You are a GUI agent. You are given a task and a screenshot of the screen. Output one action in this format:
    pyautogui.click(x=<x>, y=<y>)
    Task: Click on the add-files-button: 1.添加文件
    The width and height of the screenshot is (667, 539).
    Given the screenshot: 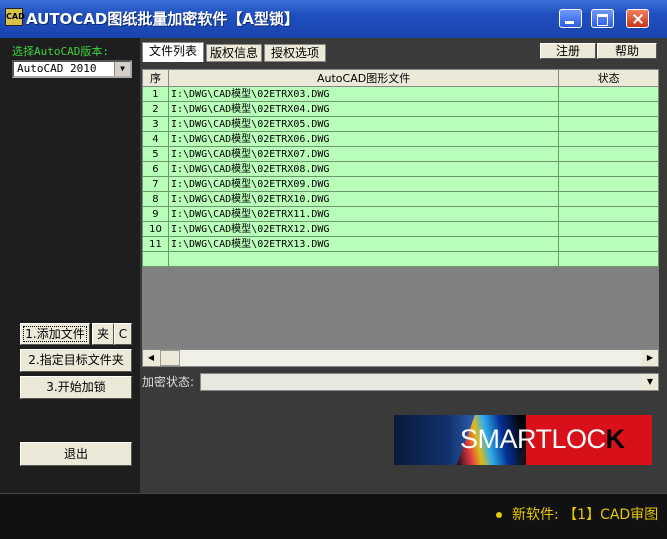 What is the action you would take?
    pyautogui.click(x=55, y=334)
    